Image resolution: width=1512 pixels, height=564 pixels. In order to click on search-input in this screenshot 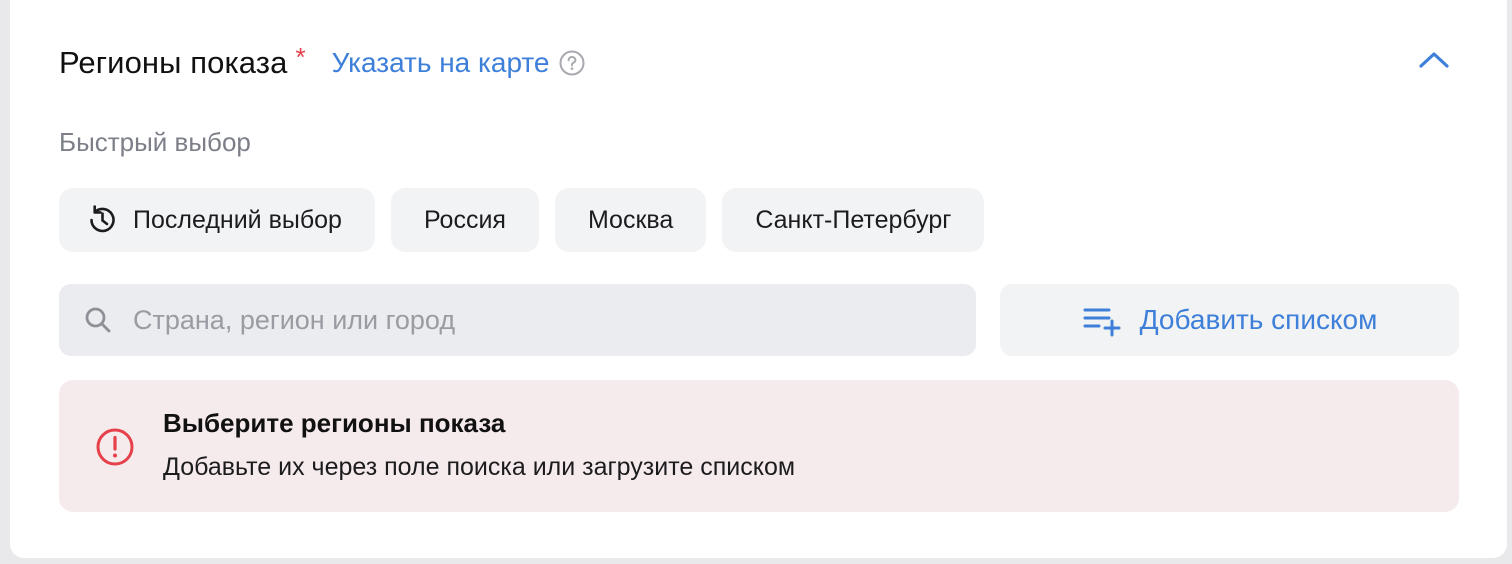, I will do `click(513, 320)`.